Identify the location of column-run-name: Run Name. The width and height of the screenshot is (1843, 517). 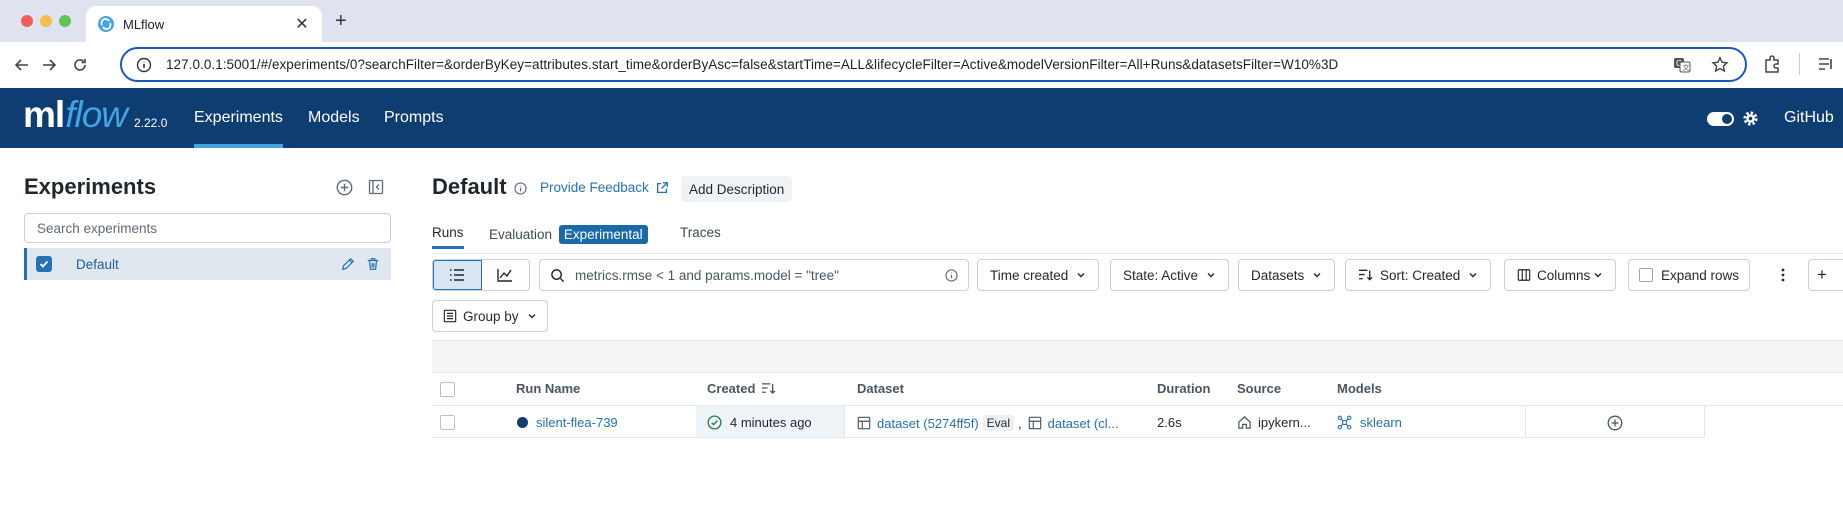
(548, 388).